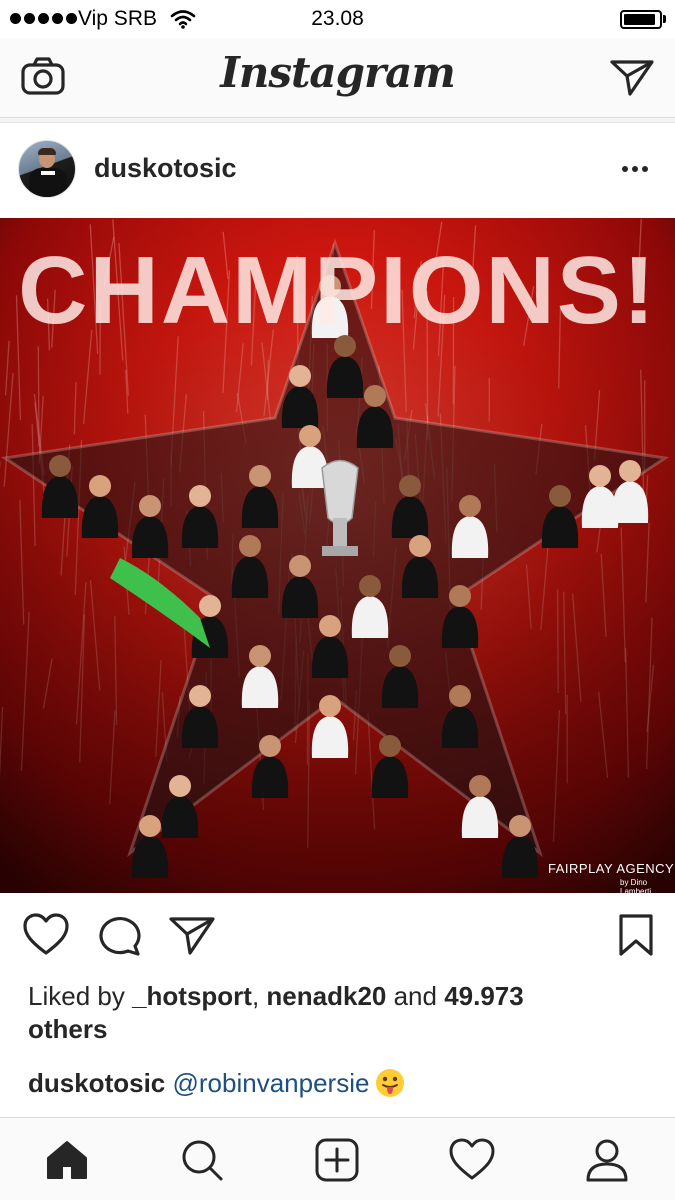 Image resolution: width=675 pixels, height=1200 pixels. What do you see at coordinates (641, 19) in the screenshot?
I see `battery-icon` at bounding box center [641, 19].